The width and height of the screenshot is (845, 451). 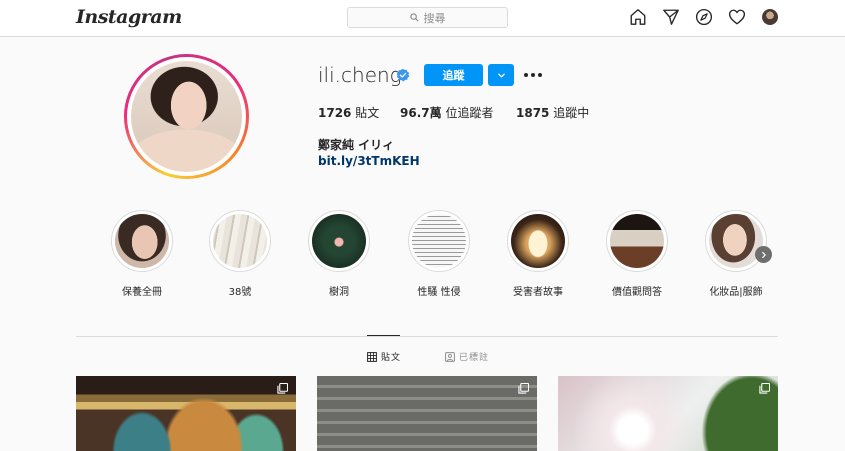 I want to click on following-count: 1875, so click(x=533, y=113).